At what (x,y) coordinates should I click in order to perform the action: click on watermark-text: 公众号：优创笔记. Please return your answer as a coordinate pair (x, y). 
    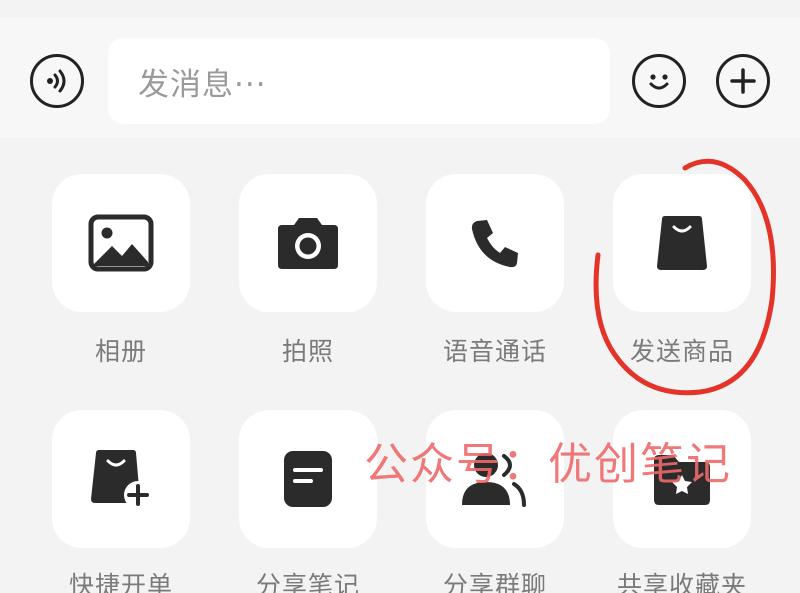
    Looking at the image, I should click on (548, 464).